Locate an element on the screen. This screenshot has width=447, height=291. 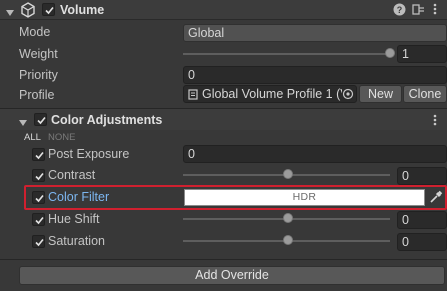
saturation-label: Saturation is located at coordinates (76, 241).